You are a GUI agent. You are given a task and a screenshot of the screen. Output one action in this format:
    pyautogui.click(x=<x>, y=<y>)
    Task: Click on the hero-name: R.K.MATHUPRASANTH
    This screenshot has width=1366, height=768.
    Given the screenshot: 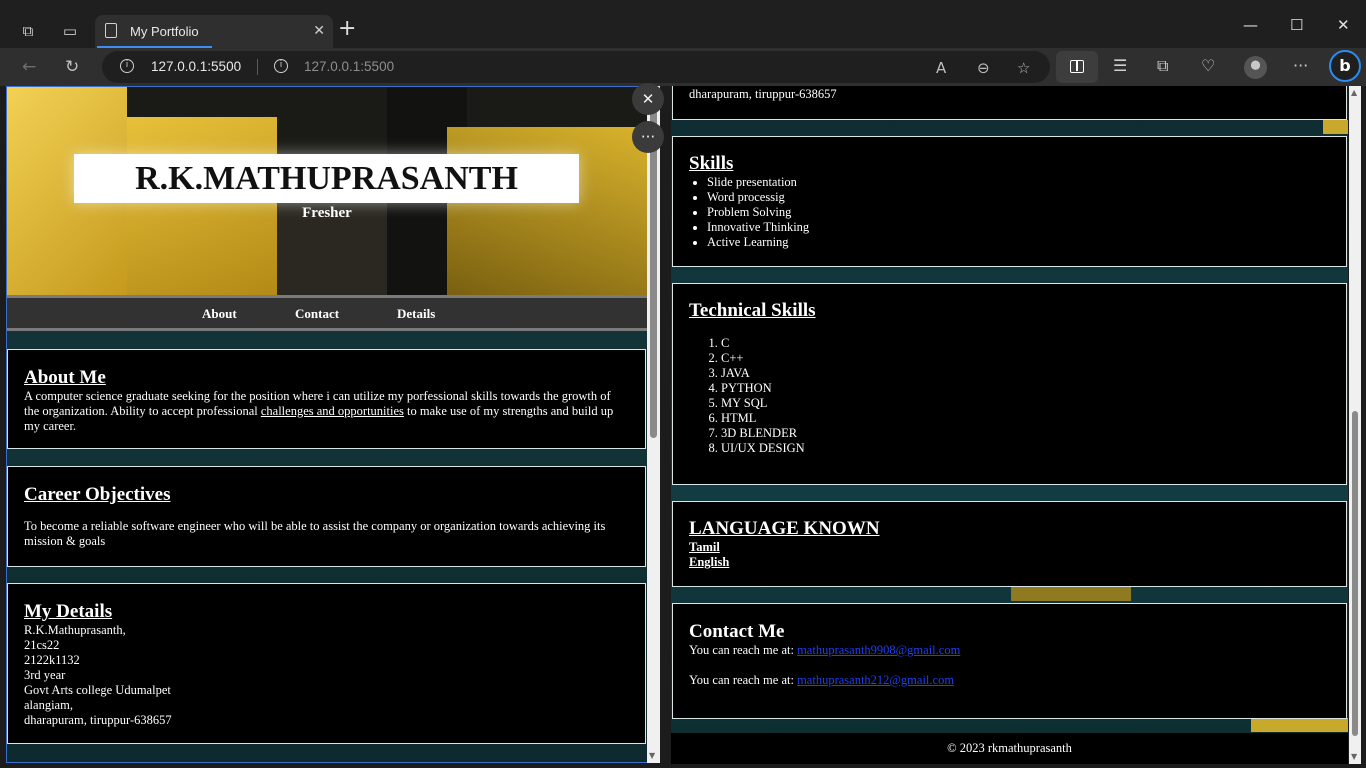 What is the action you would take?
    pyautogui.click(x=326, y=178)
    